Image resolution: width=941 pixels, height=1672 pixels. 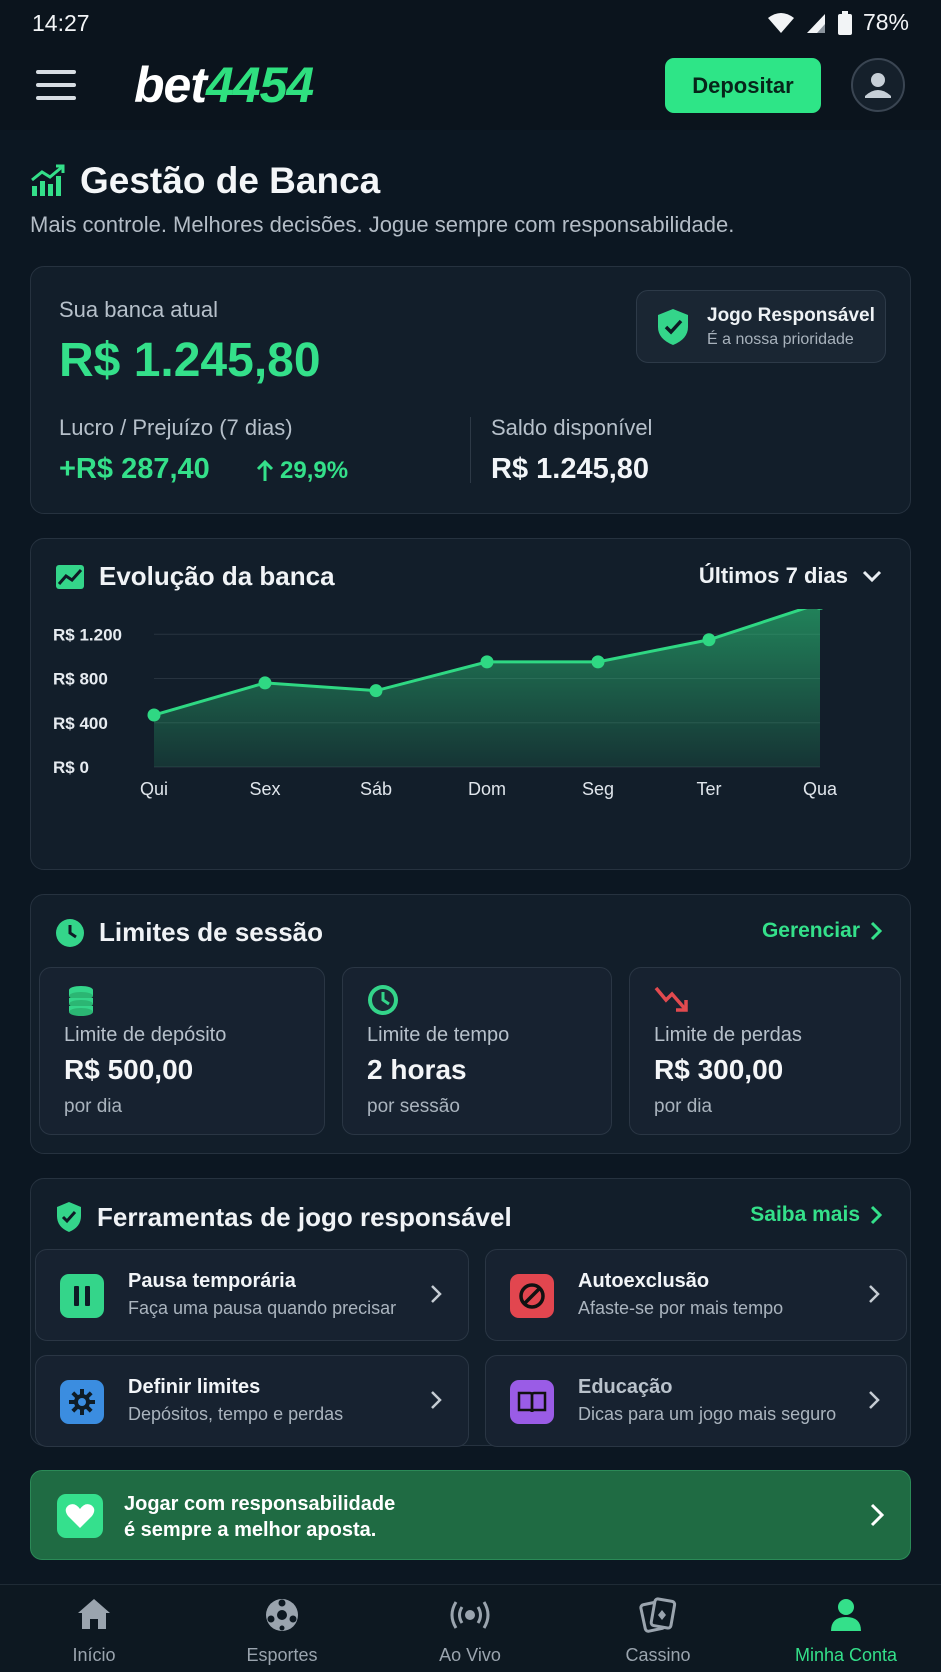 I want to click on tool-description: Afaste-se por mais tempo, so click(x=681, y=1308).